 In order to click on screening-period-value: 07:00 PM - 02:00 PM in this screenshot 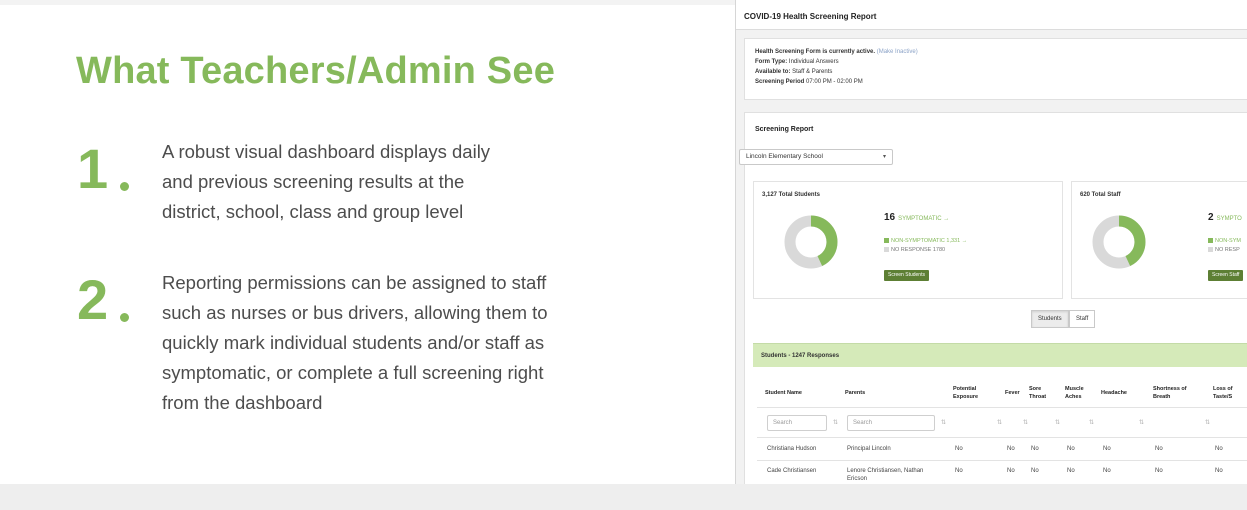, I will do `click(834, 82)`.